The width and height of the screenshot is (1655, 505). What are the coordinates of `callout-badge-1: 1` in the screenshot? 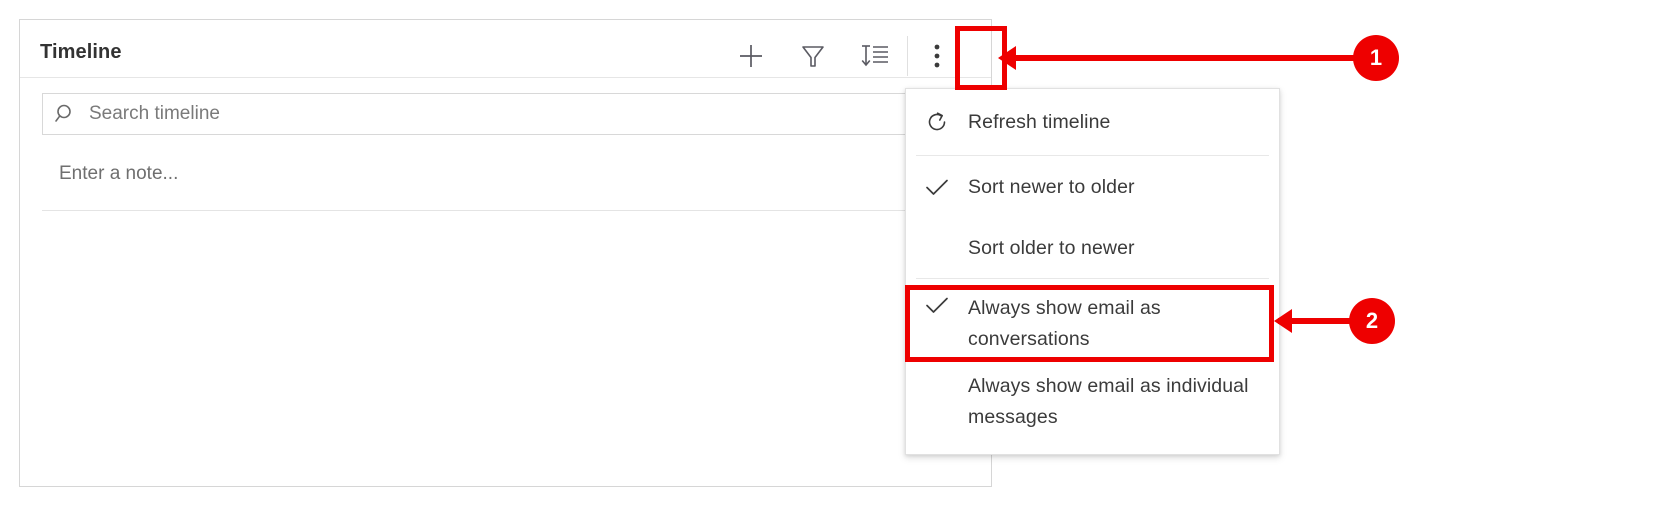 It's located at (1376, 58).